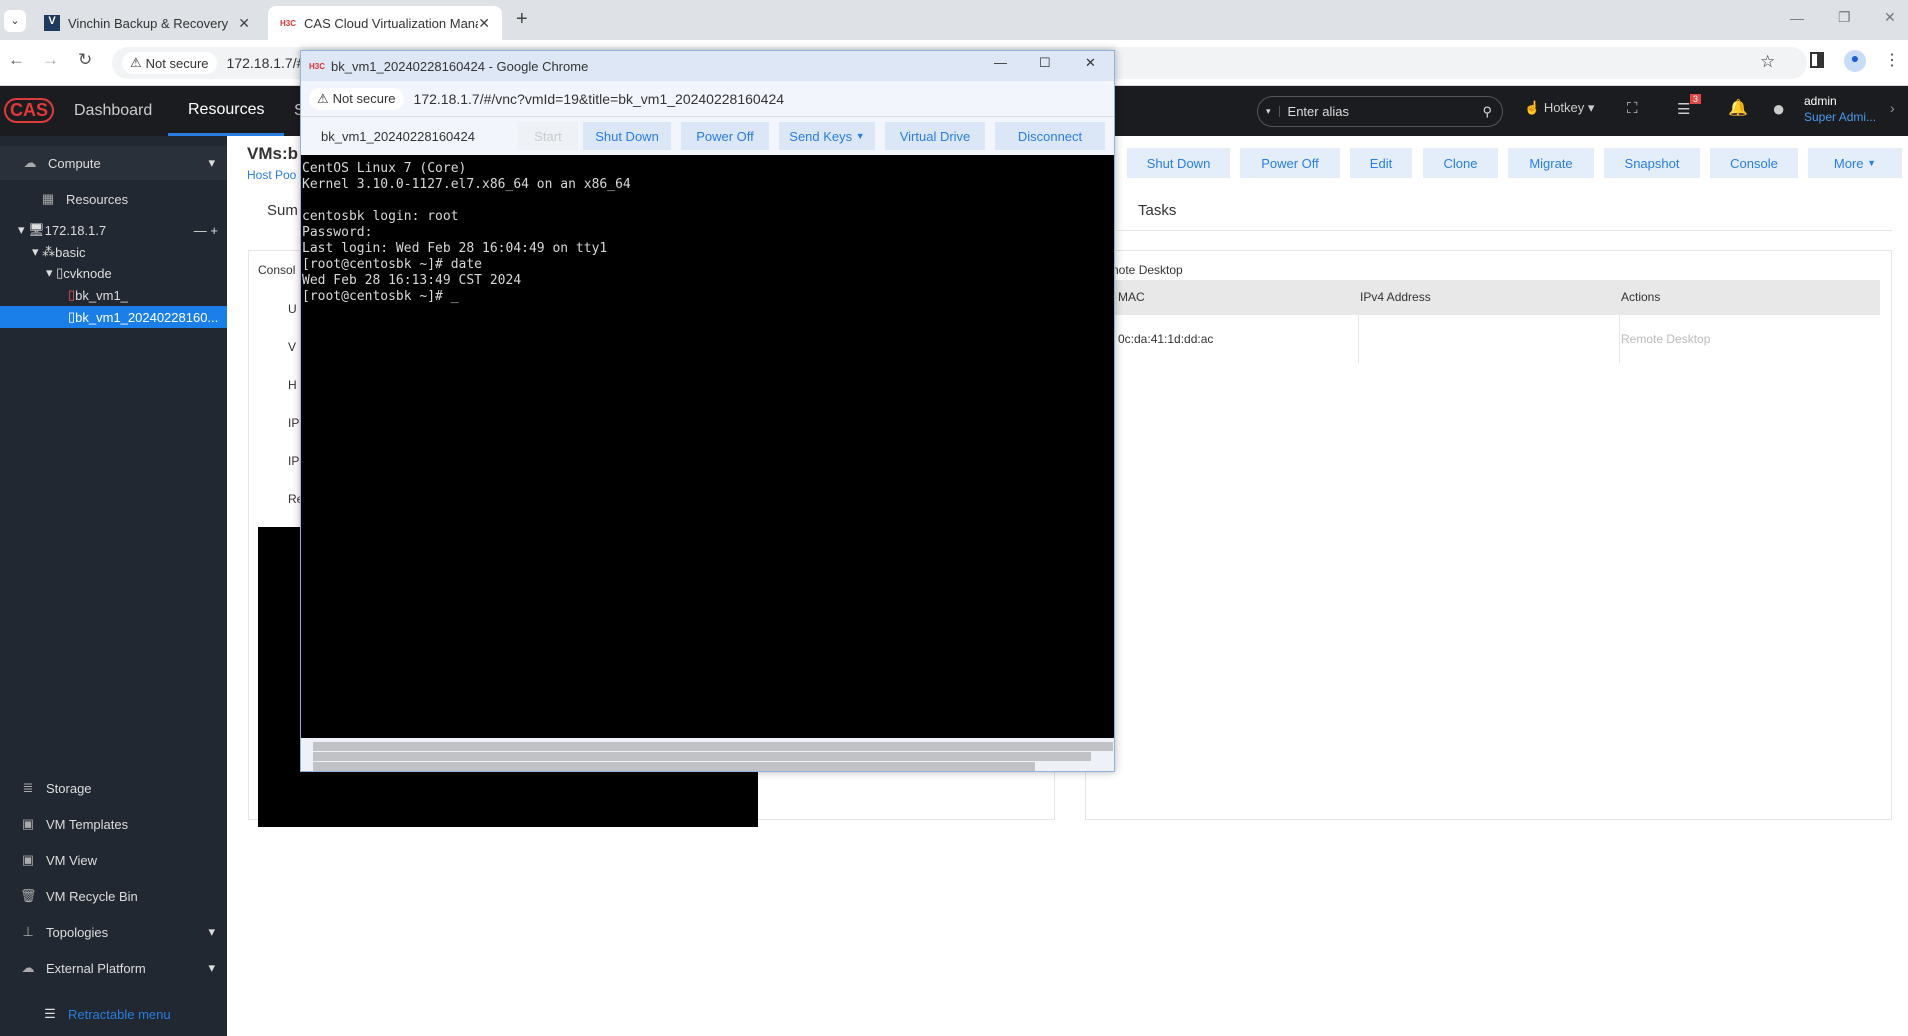 This screenshot has width=1908, height=1036. I want to click on notification-badge: 3, so click(1696, 99).